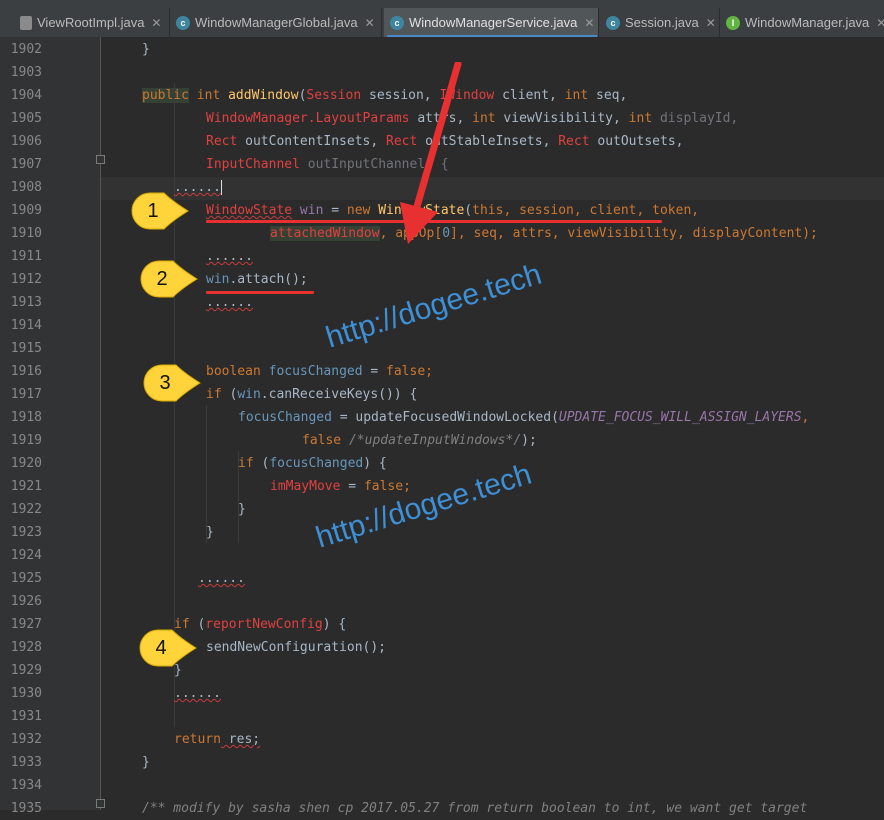 The height and width of the screenshot is (820, 884). I want to click on code-line-1928: sendNewConfiguration();, so click(296, 647).